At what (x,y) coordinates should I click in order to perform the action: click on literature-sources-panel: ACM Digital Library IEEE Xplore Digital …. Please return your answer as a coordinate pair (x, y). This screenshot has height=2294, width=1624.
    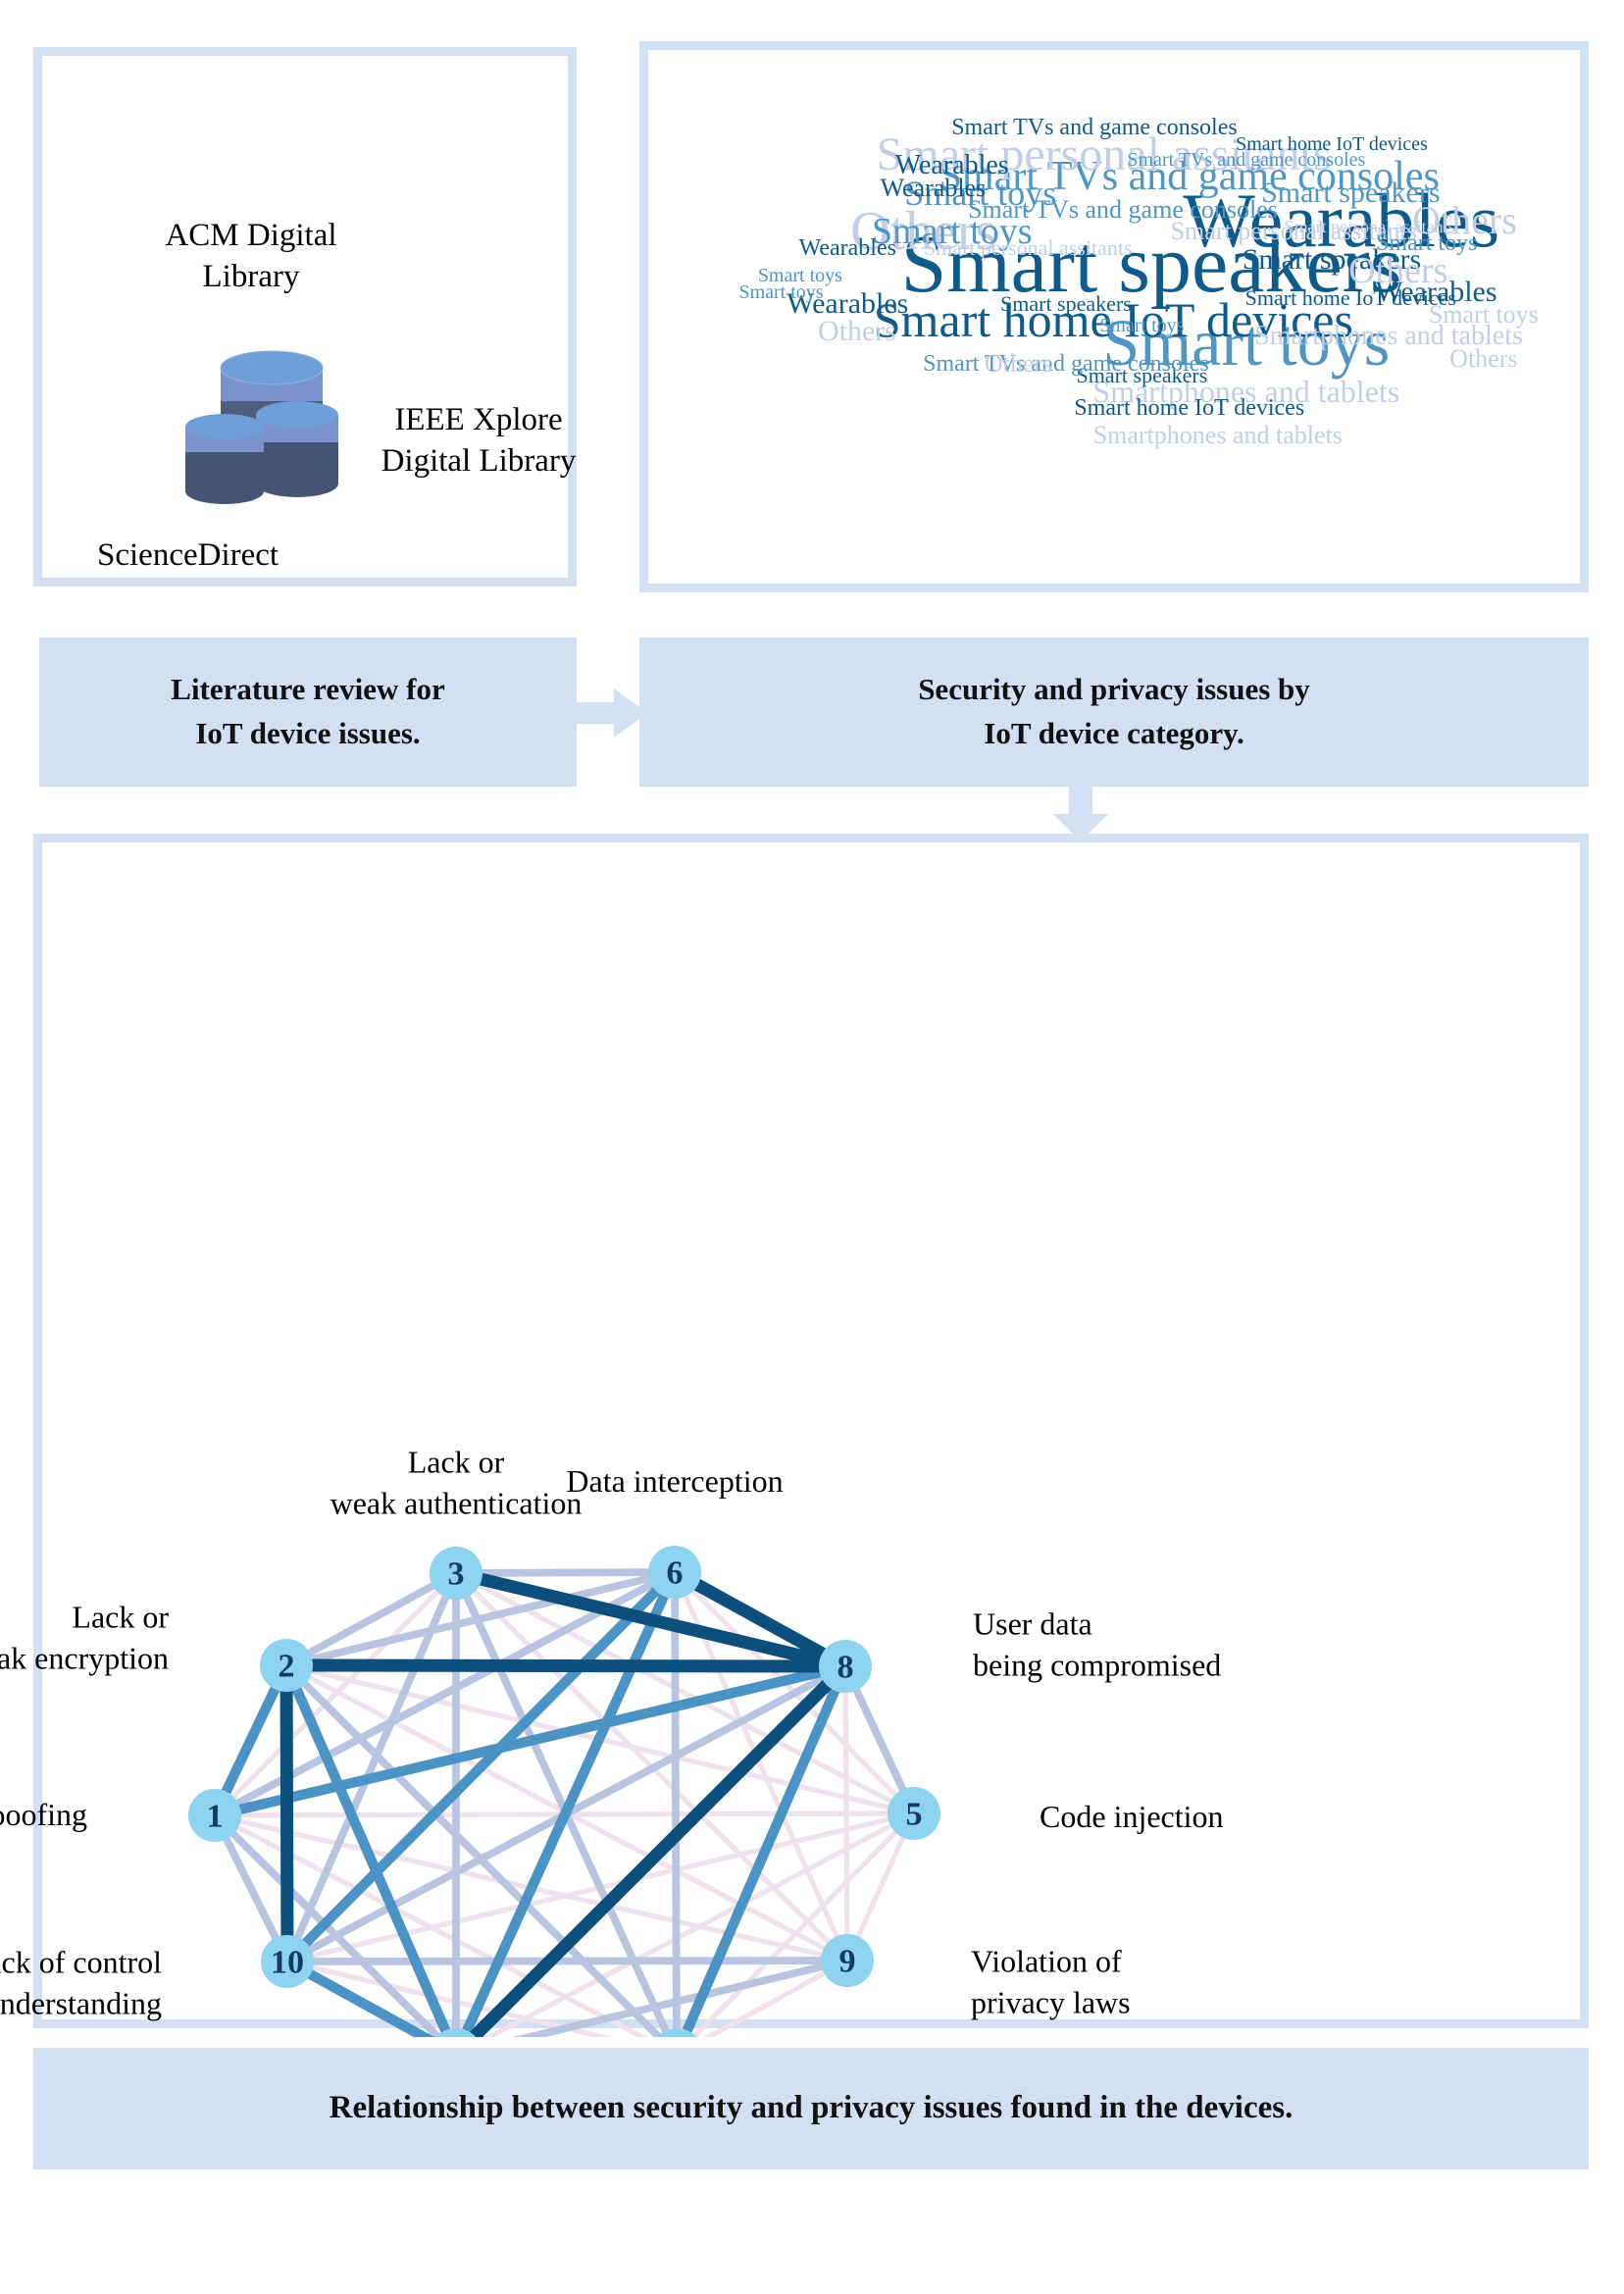
    Looking at the image, I should click on (305, 316).